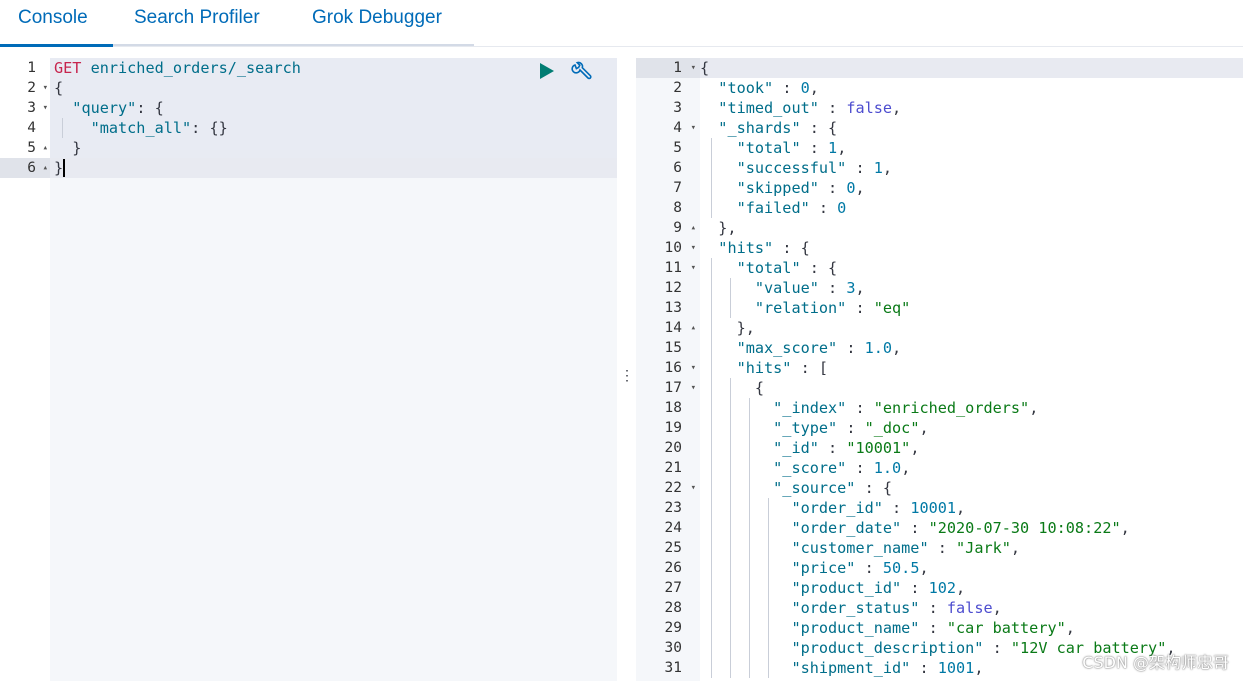 The height and width of the screenshot is (681, 1243). I want to click on code-line: "failed" : 0, so click(791, 208).